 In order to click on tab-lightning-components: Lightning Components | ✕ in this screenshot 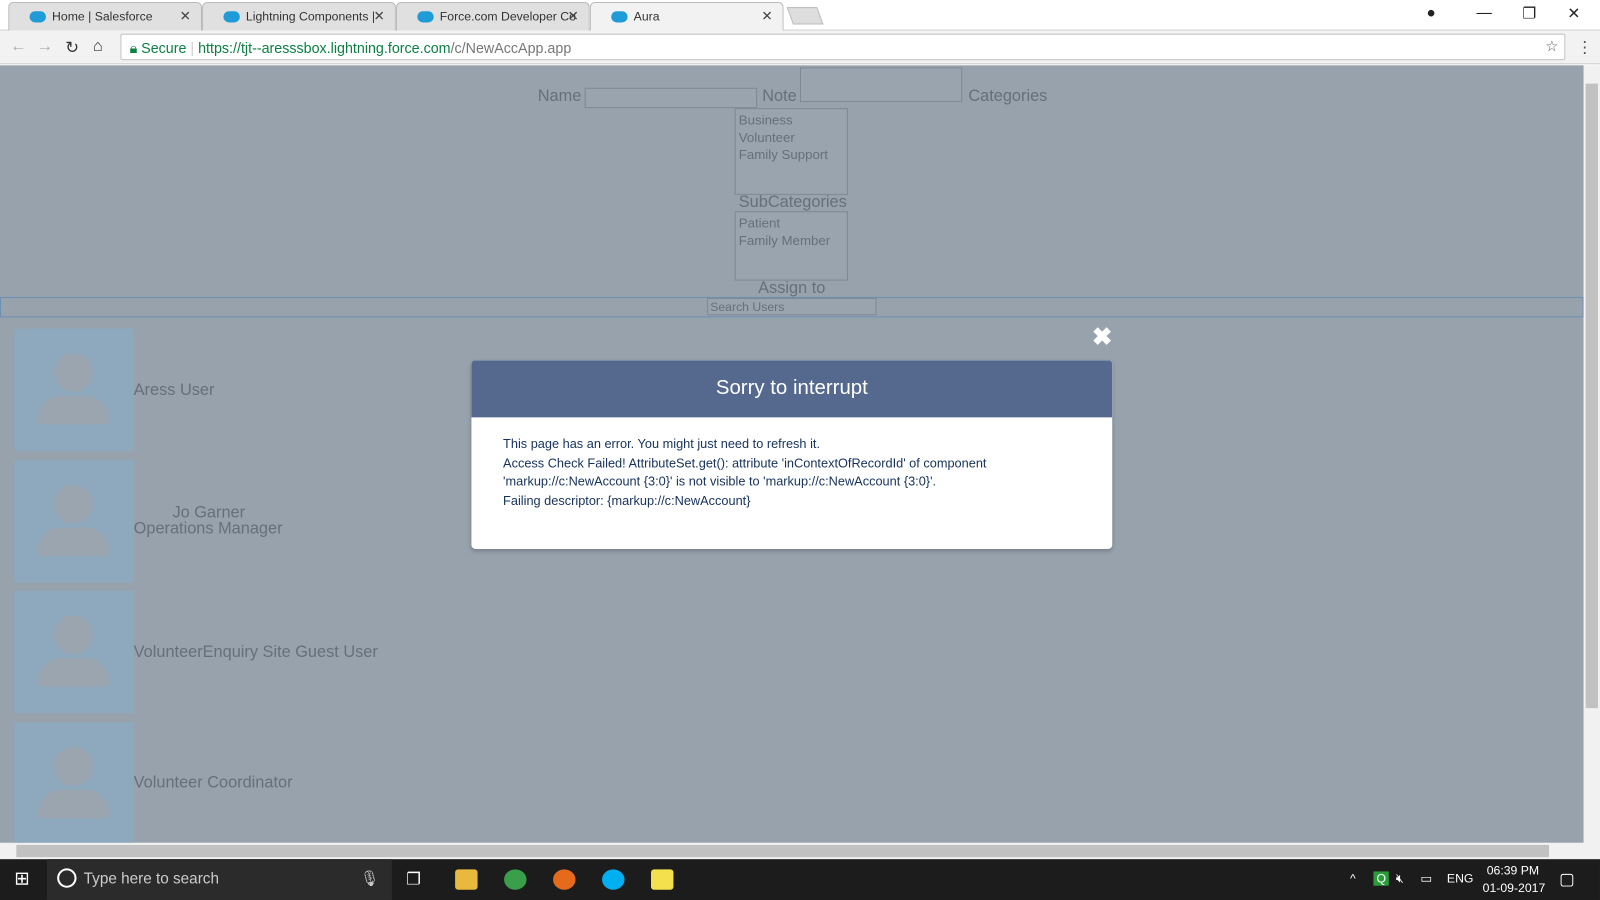, I will do `click(299, 16)`.